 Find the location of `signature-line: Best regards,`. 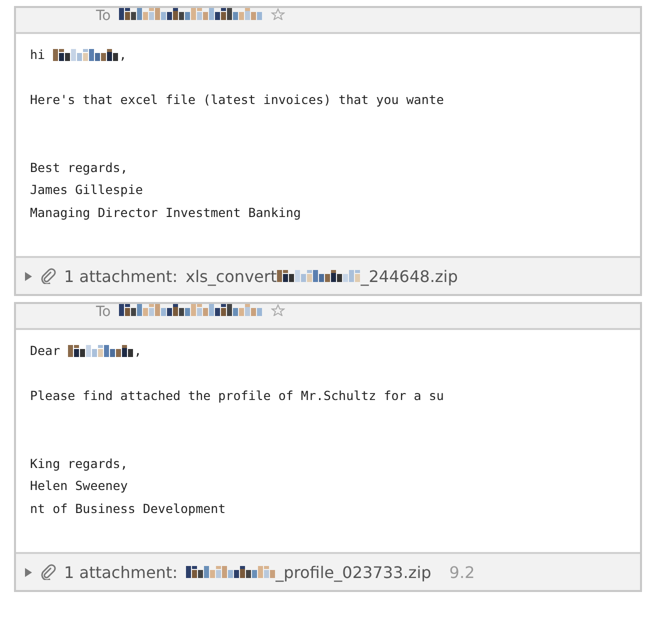

signature-line: Best regards, is located at coordinates (79, 167).